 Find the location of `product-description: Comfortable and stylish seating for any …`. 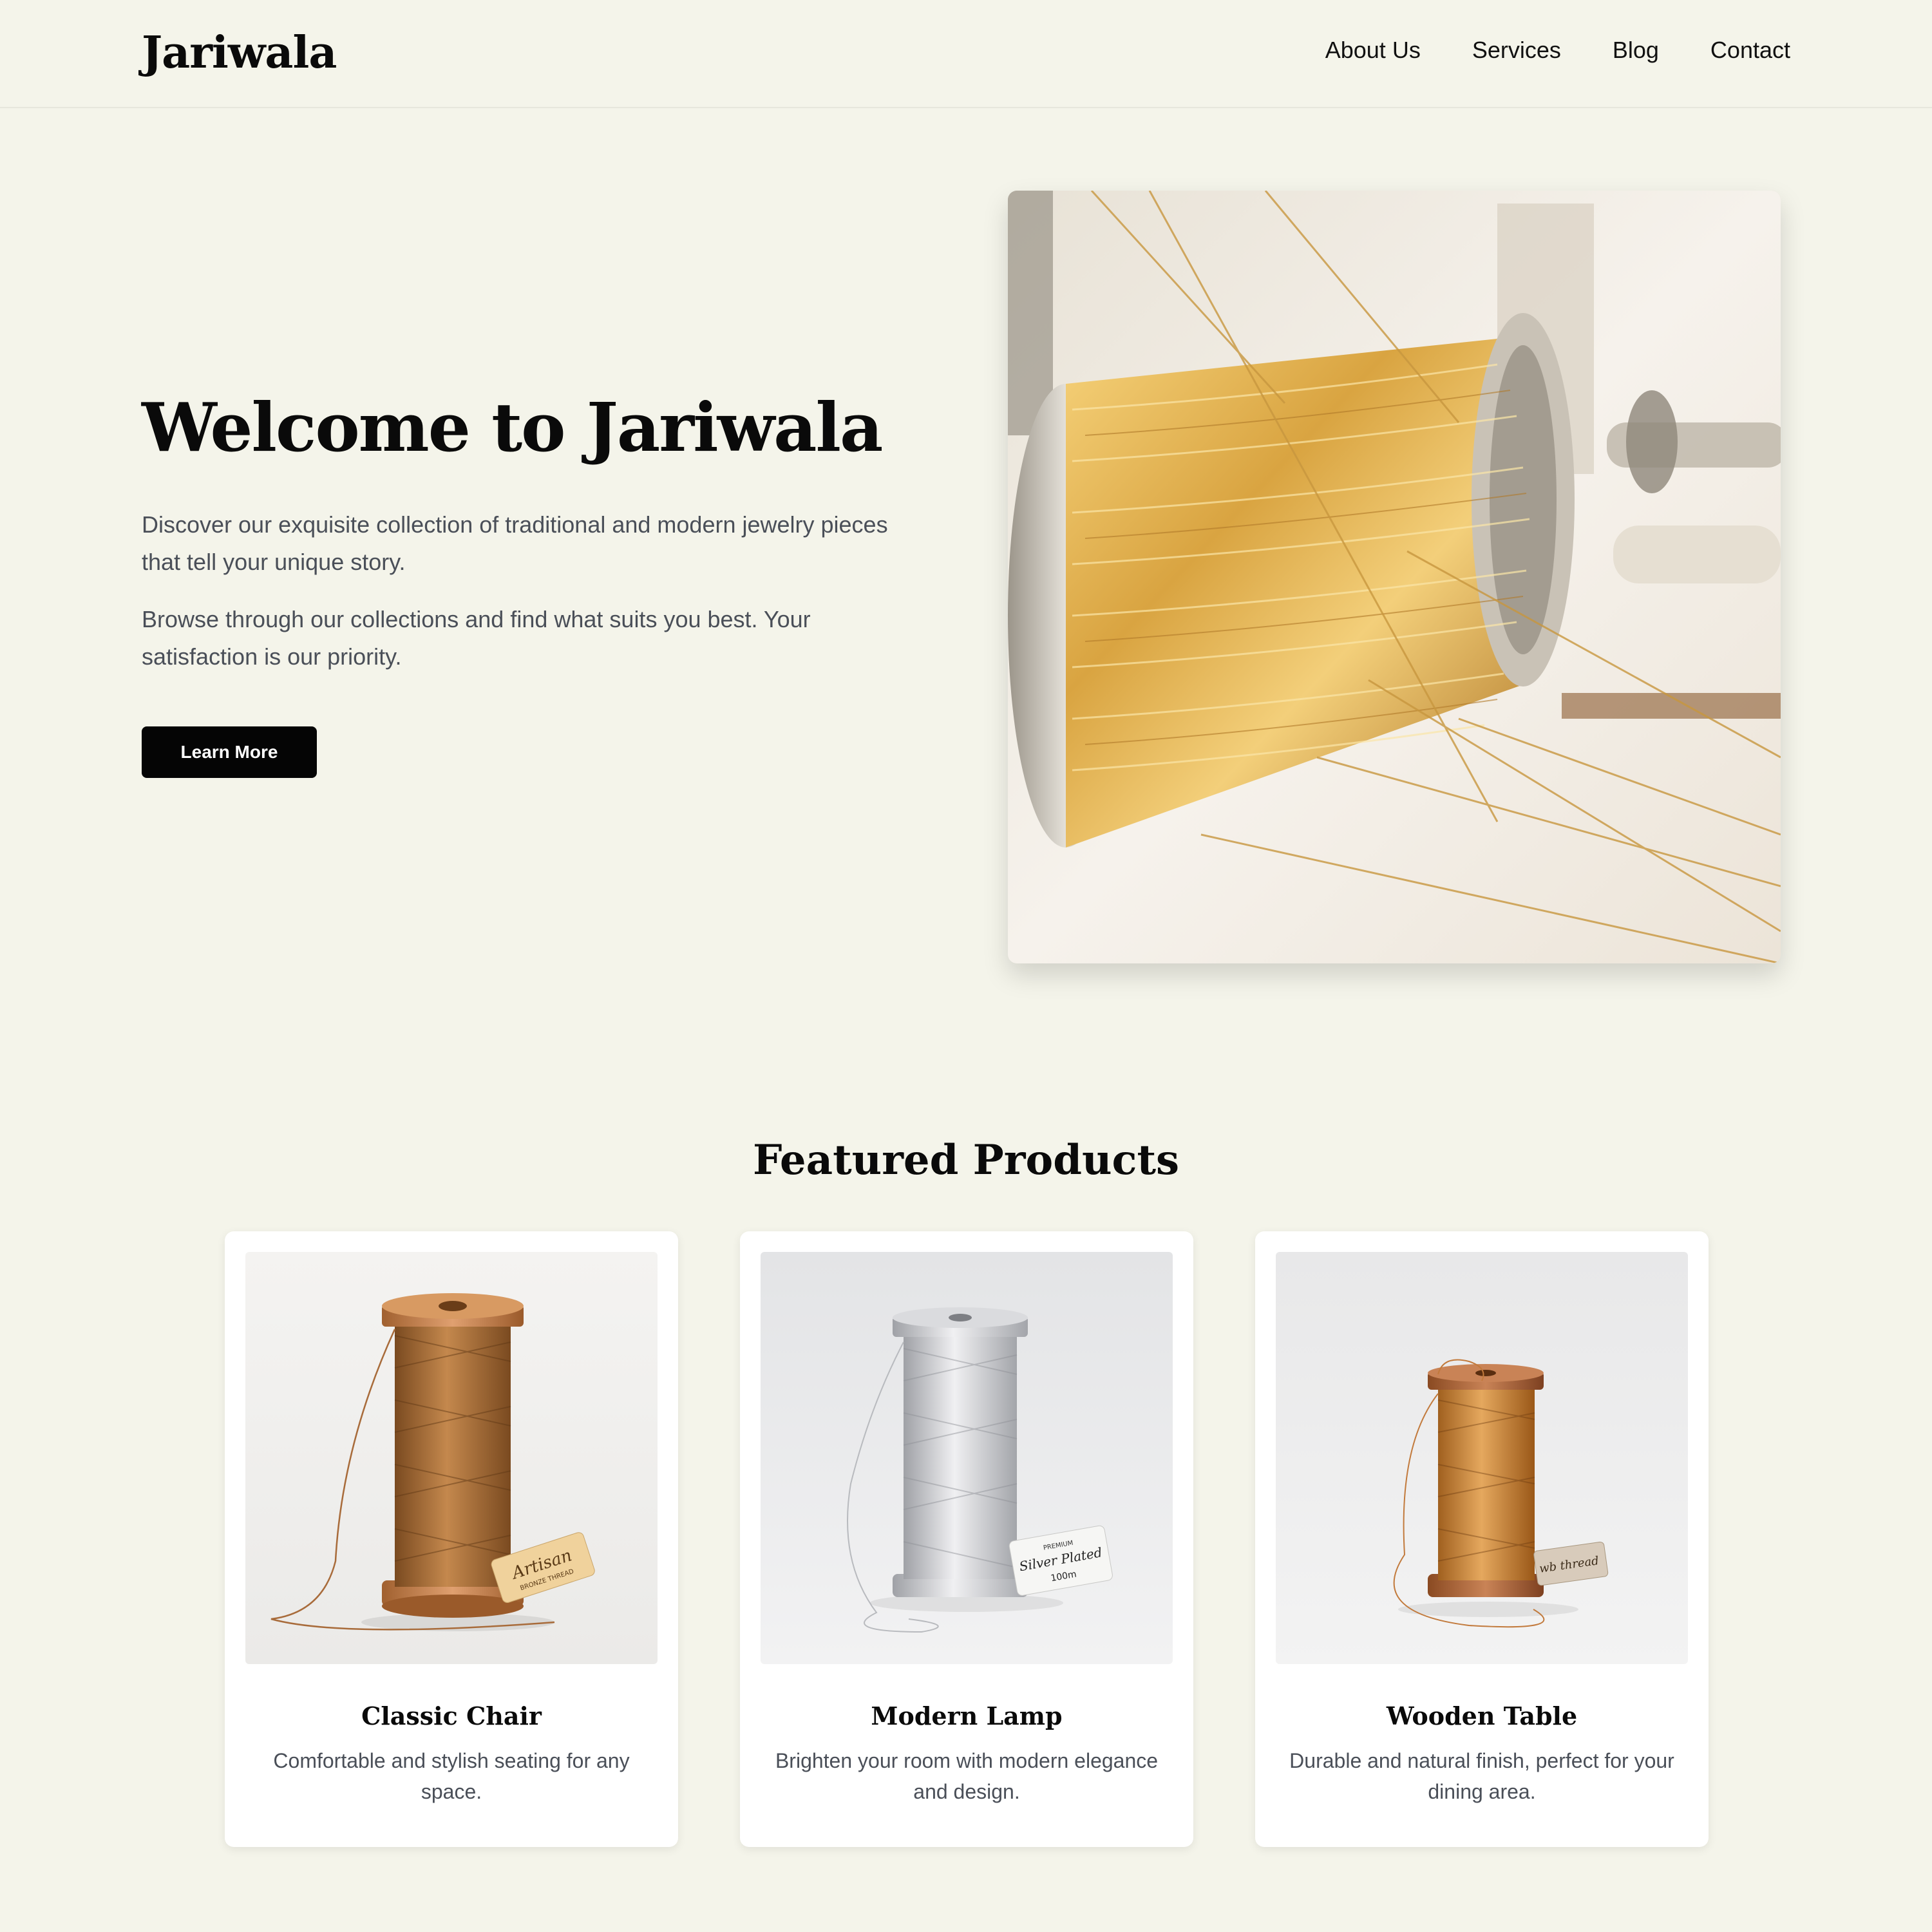

product-description: Comfortable and stylish seating for any … is located at coordinates (451, 1776).